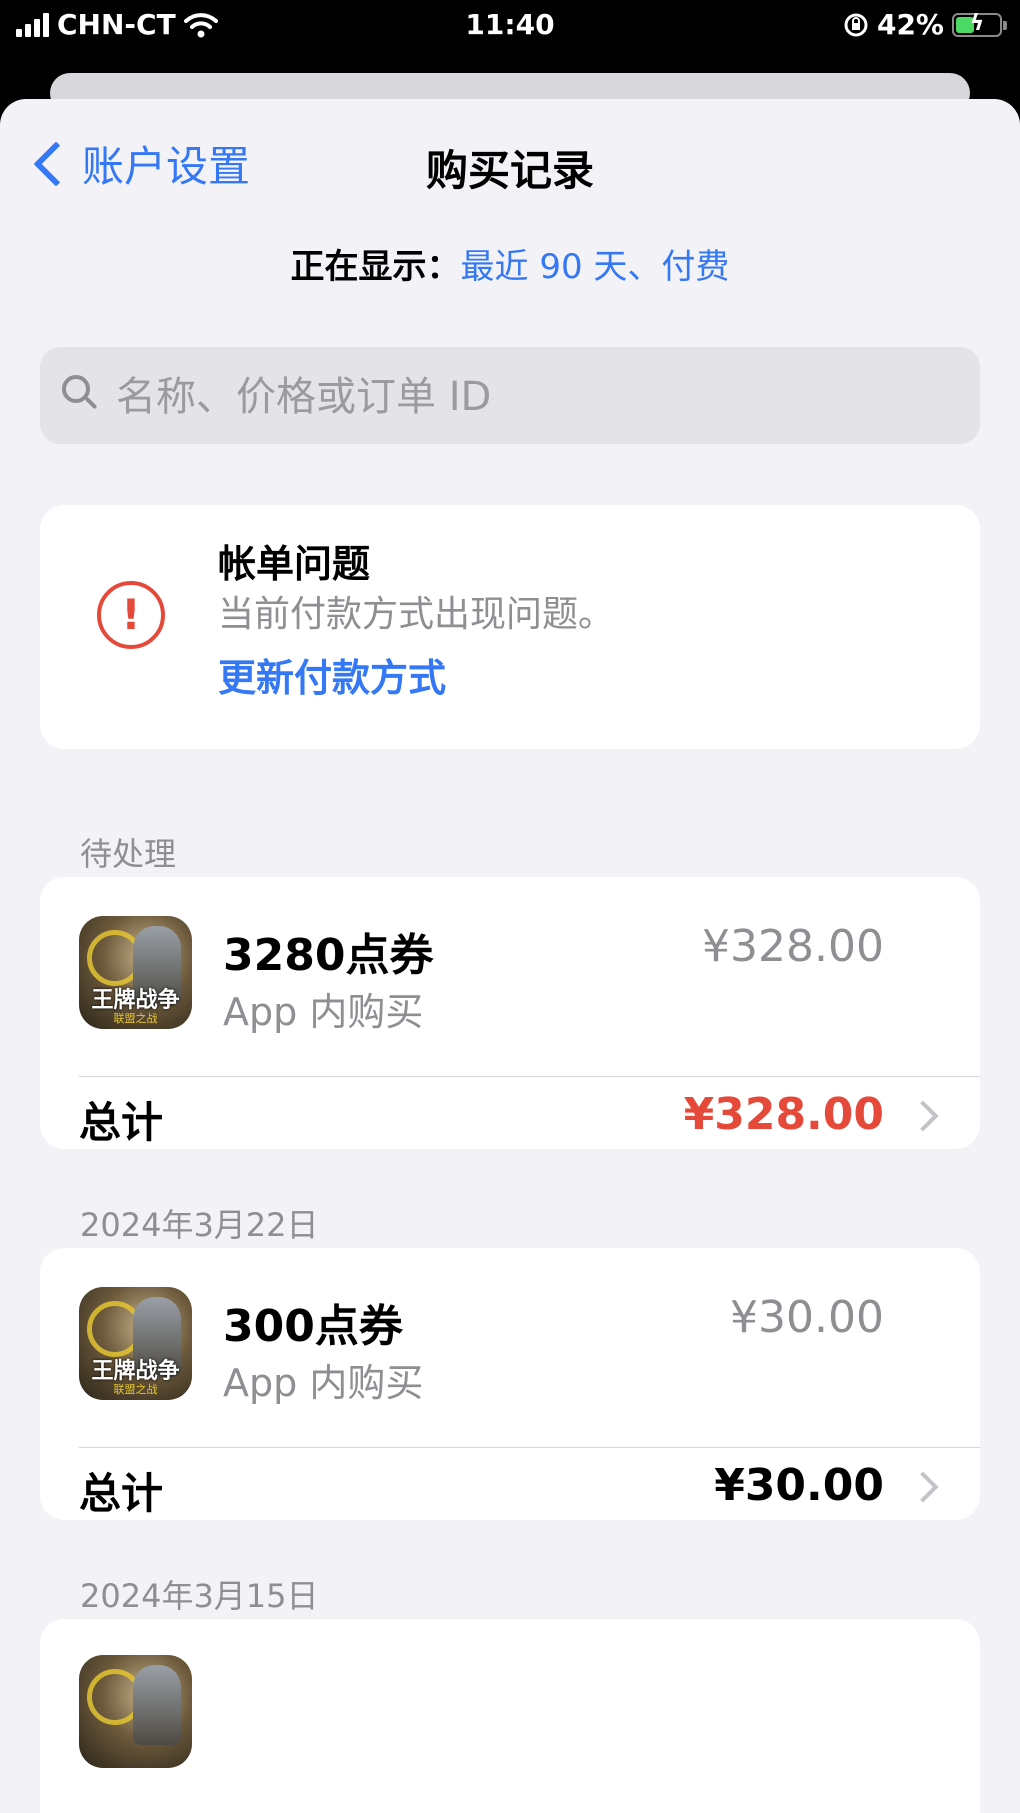 This screenshot has width=1020, height=1813. Describe the element at coordinates (595, 267) in the screenshot. I see `filter-value-link: 最近 90 天、付费` at that location.